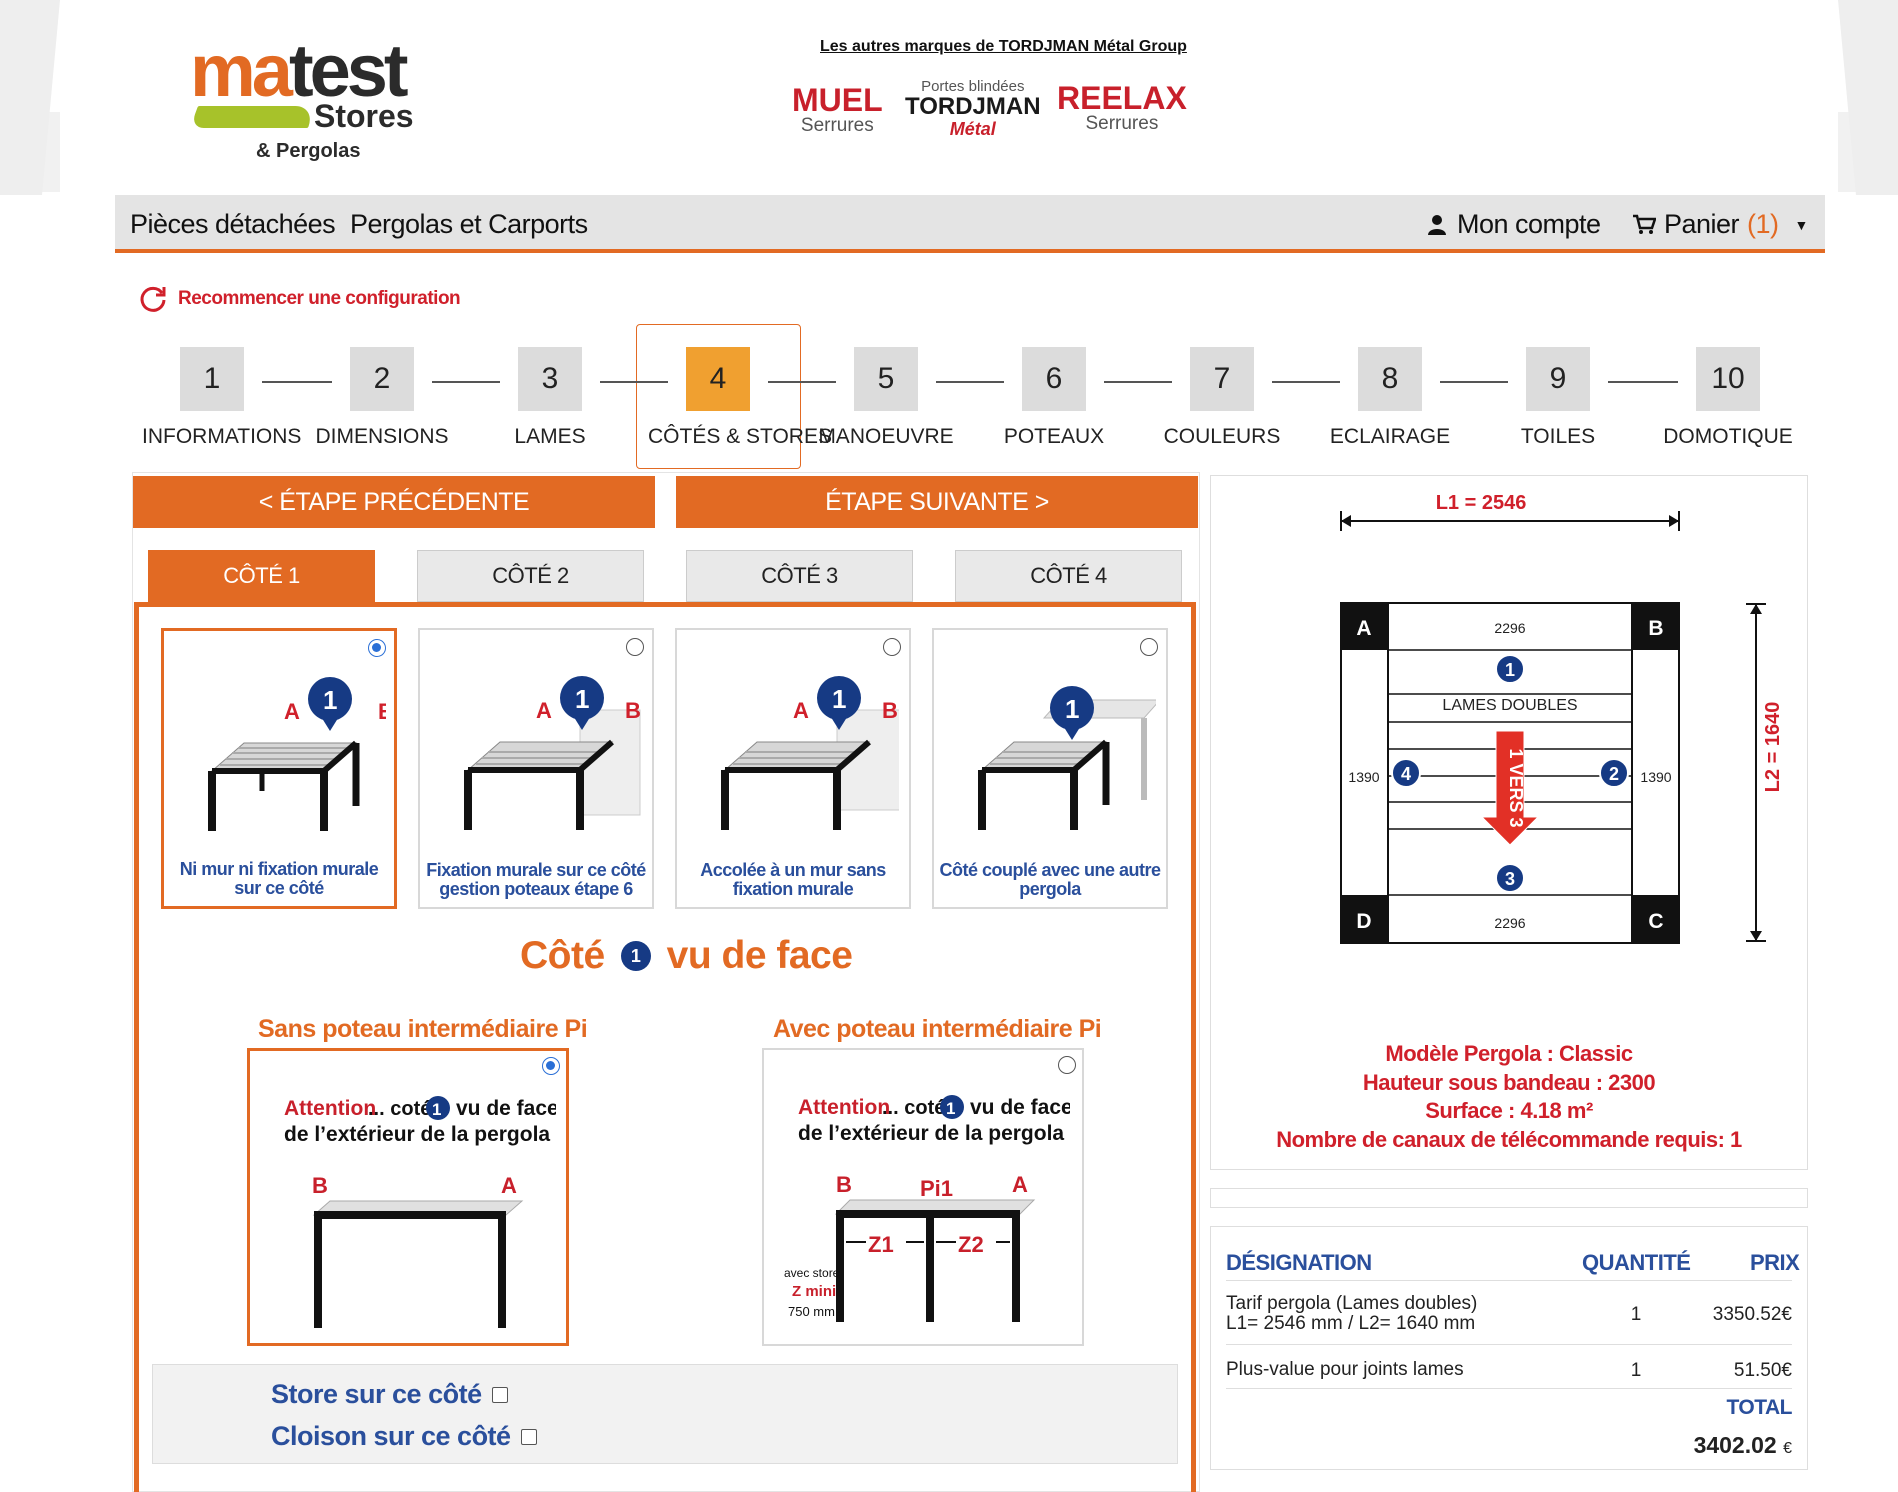 The image size is (1898, 1492). I want to click on cart-count: (1), so click(1763, 224).